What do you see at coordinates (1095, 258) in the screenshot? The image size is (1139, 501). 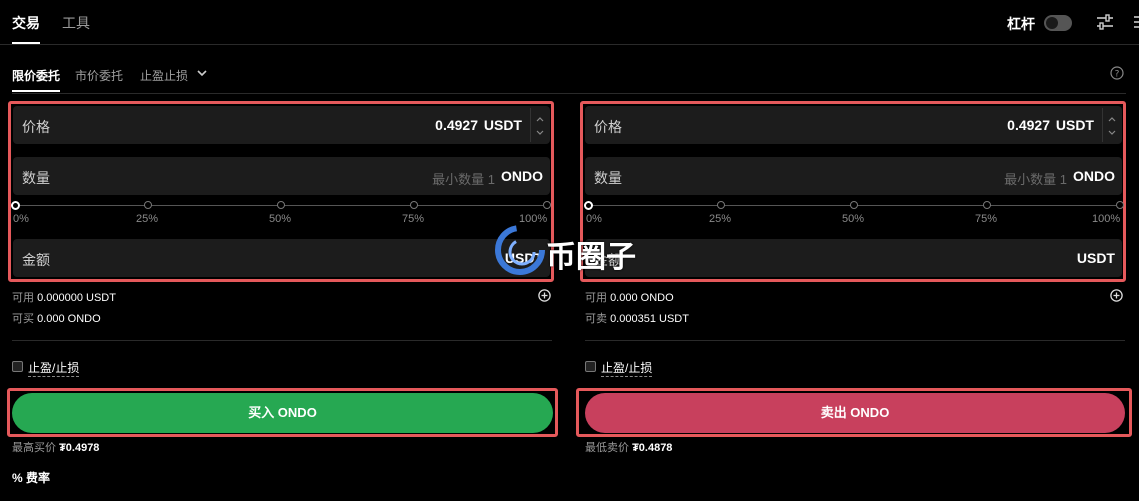 I see `sell-amount-unit: USDT` at bounding box center [1095, 258].